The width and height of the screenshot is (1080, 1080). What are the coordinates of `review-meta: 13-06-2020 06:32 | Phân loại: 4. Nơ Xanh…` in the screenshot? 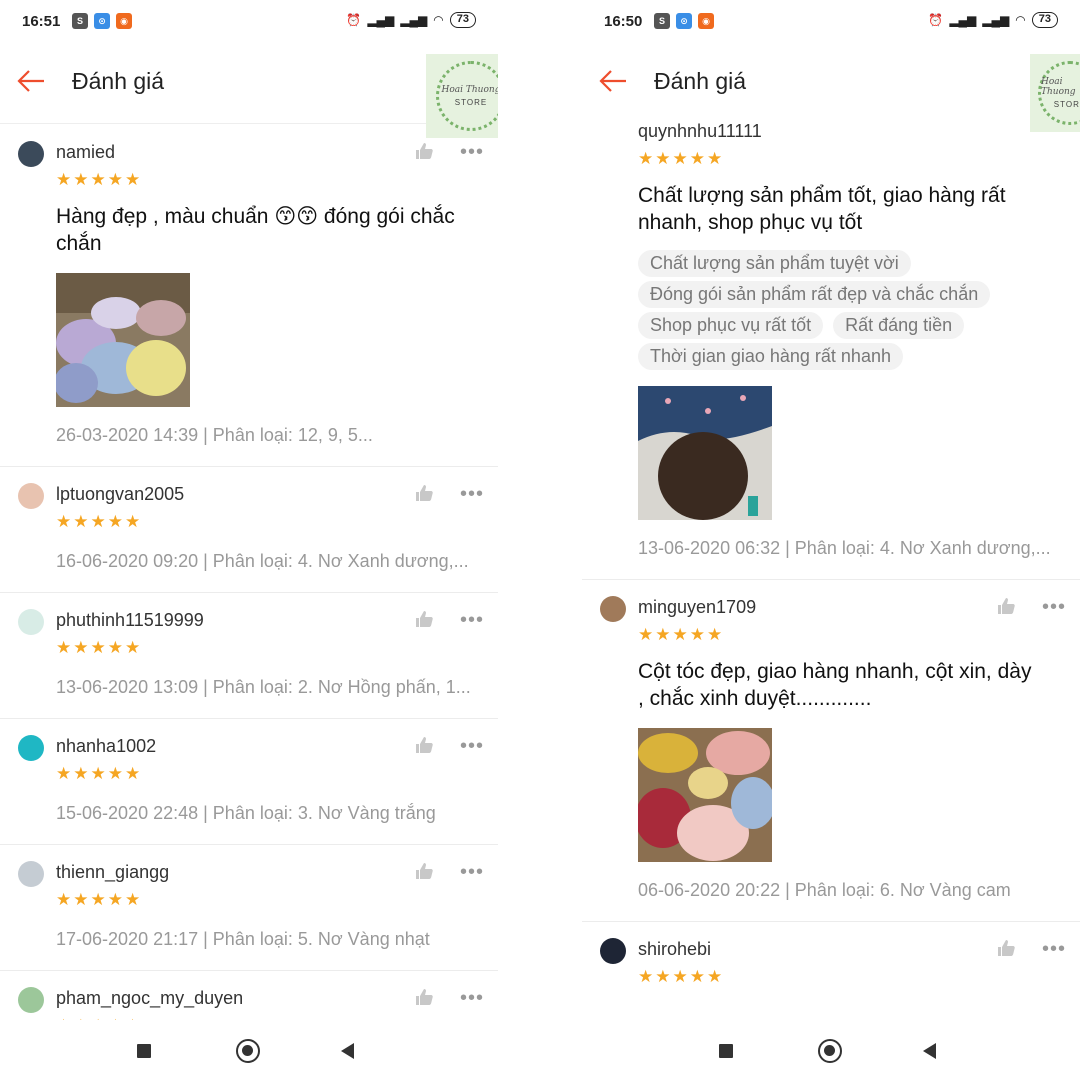 It's located at (844, 548).